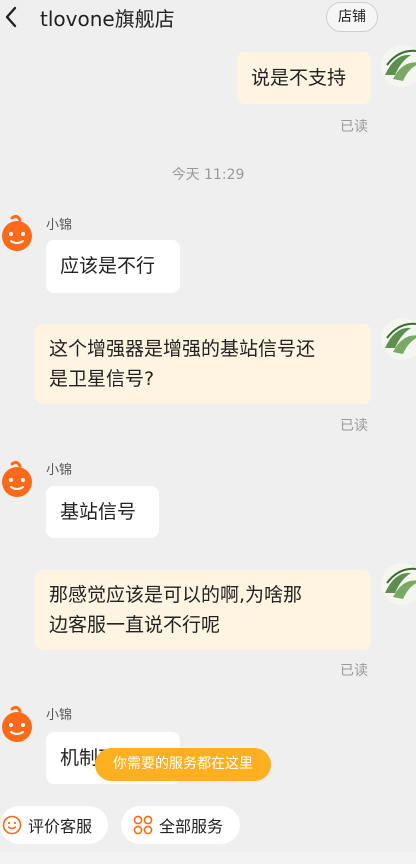  Describe the element at coordinates (102, 512) in the screenshot. I see `message-bubble-bot: 基站信号` at that location.